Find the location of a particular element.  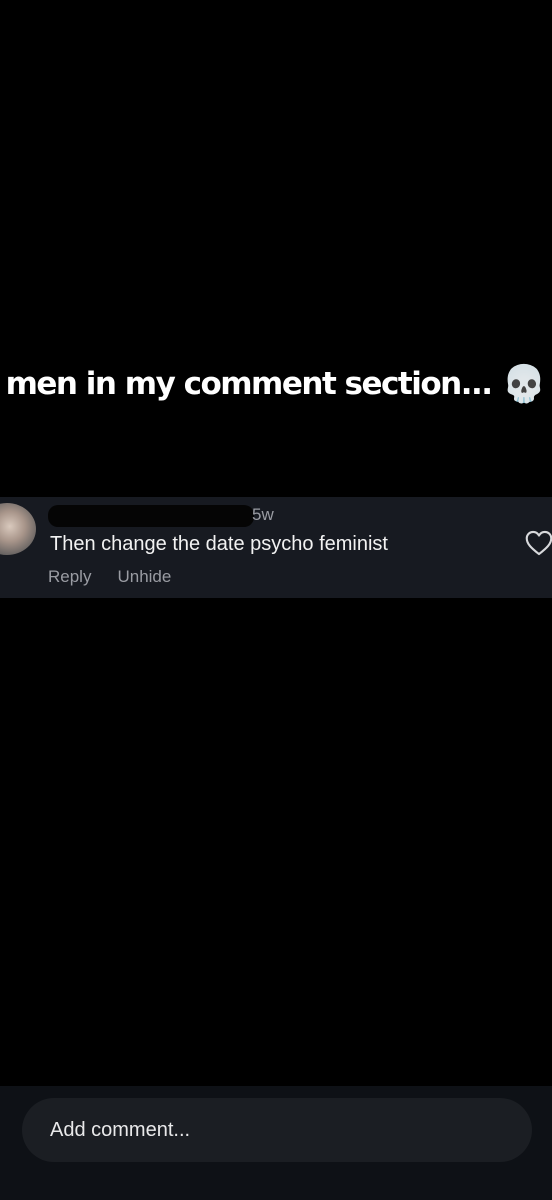

video-caption: men in my comment section... 💀 is located at coordinates (276, 384).